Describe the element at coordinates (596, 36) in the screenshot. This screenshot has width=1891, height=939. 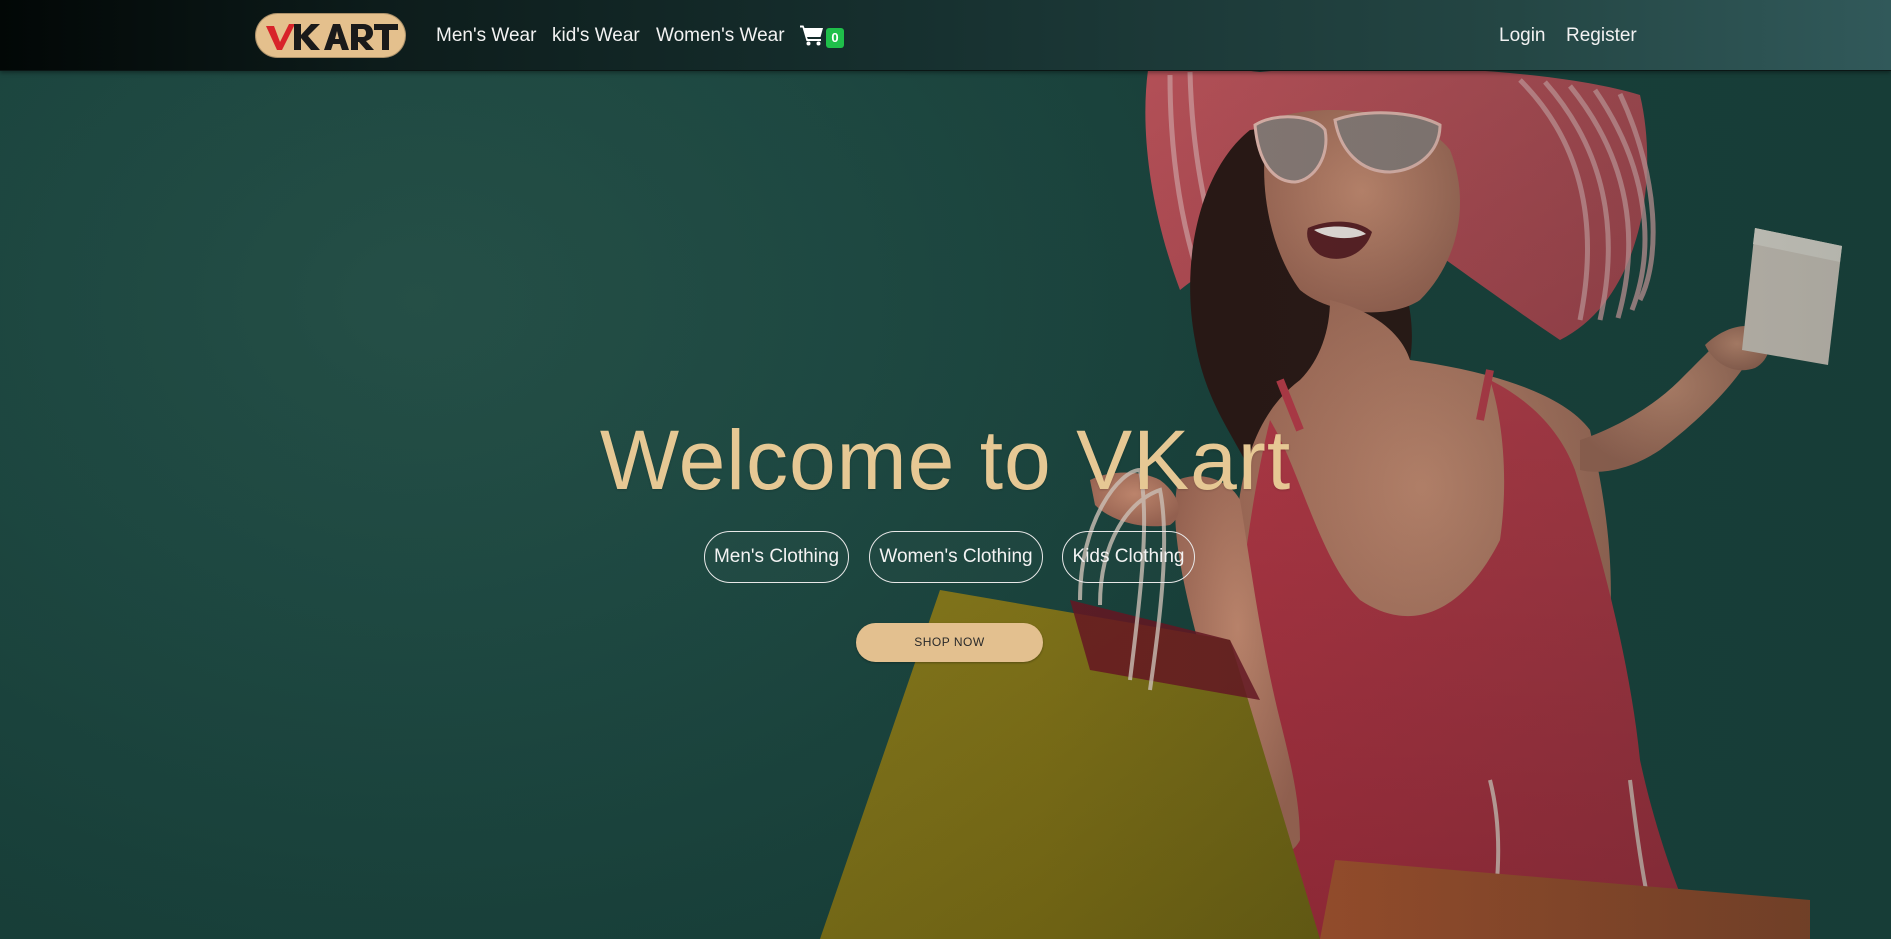
I see `nav-kids-wear: kid's Wear` at that location.